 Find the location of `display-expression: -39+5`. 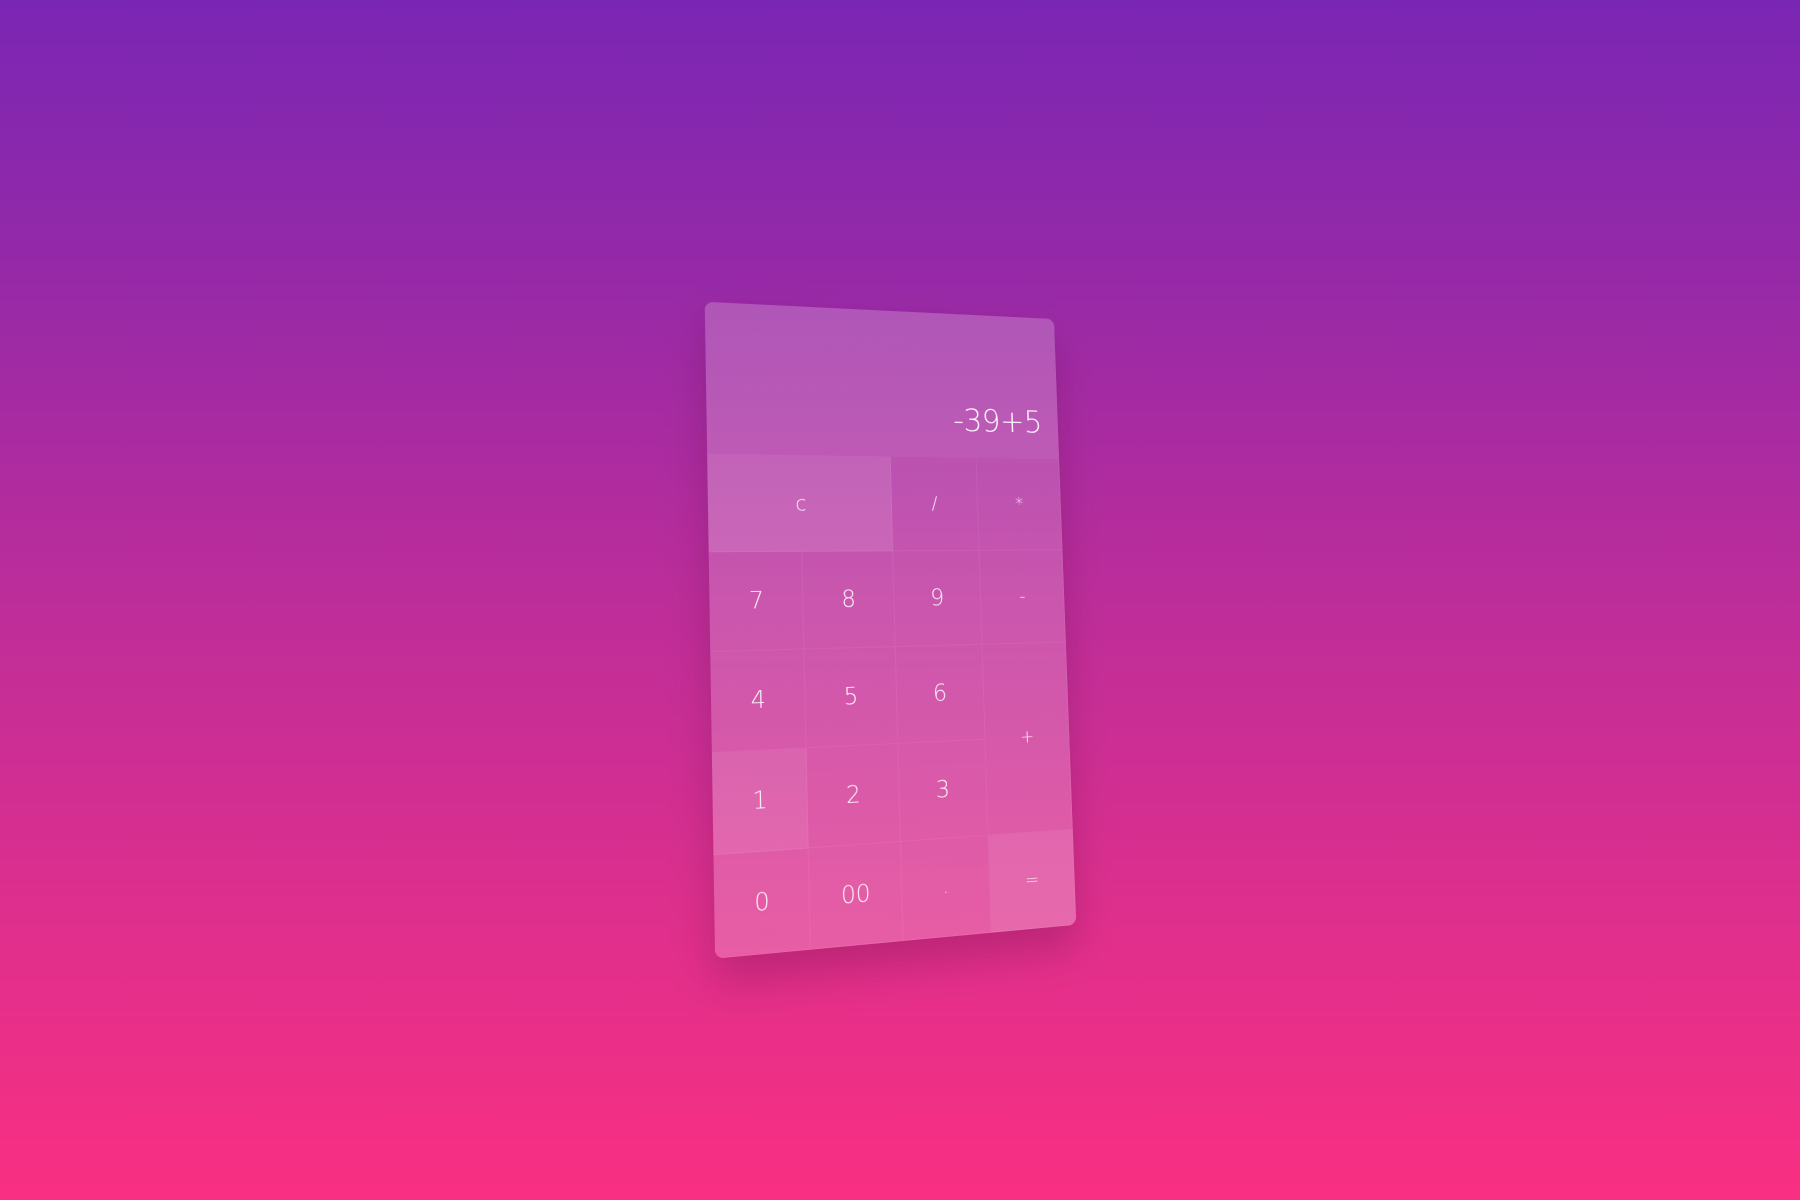

display-expression: -39+5 is located at coordinates (997, 421).